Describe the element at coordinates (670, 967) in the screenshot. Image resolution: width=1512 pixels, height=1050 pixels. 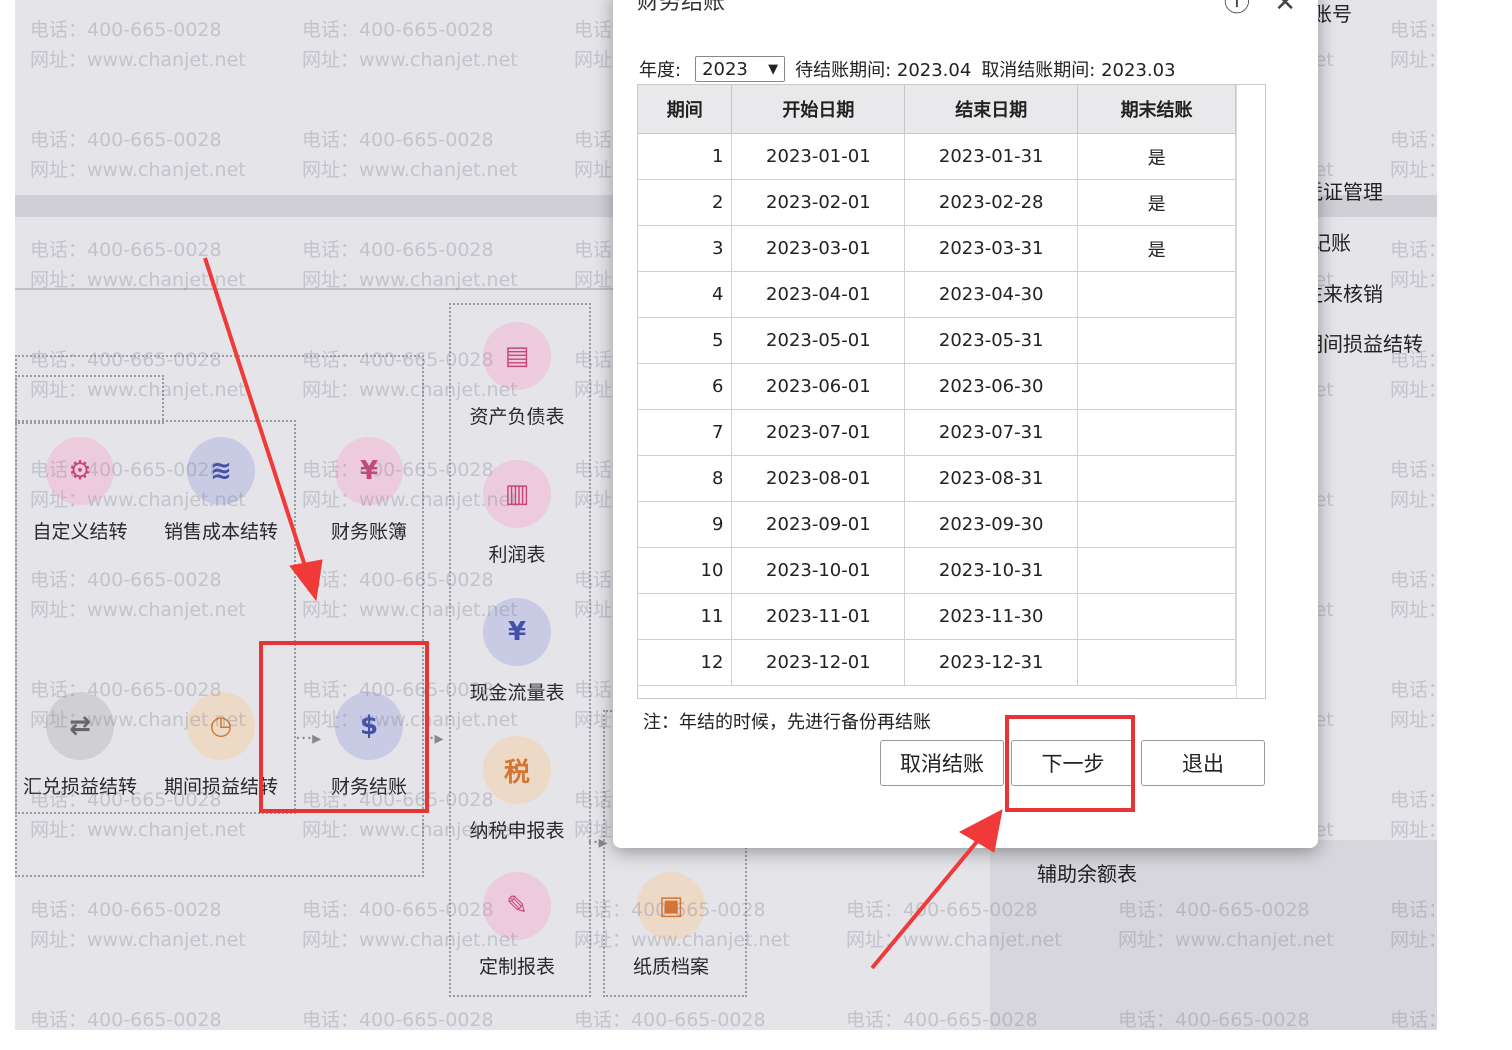
I see `module-label: 纸质档案` at that location.